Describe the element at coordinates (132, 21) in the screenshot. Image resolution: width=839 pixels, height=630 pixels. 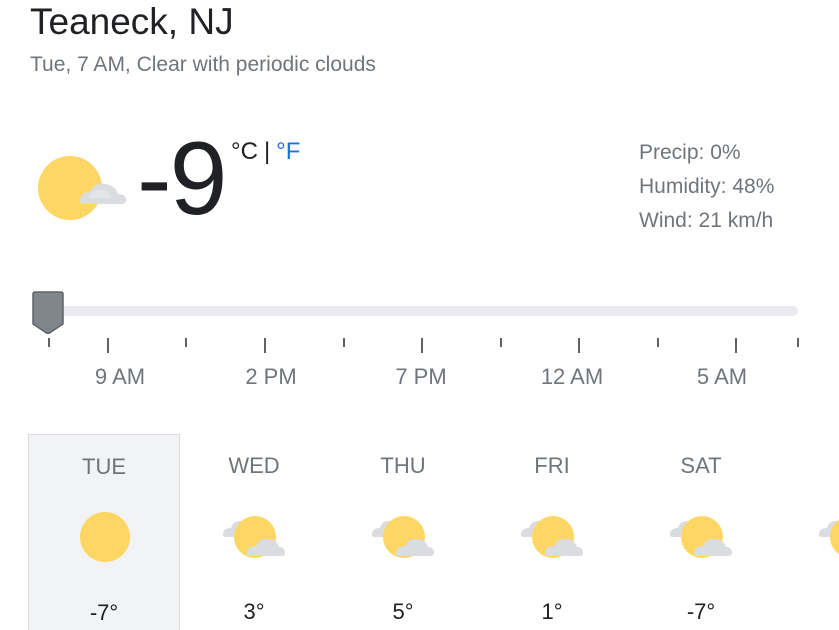
I see `location-title: Teaneck, NJ` at that location.